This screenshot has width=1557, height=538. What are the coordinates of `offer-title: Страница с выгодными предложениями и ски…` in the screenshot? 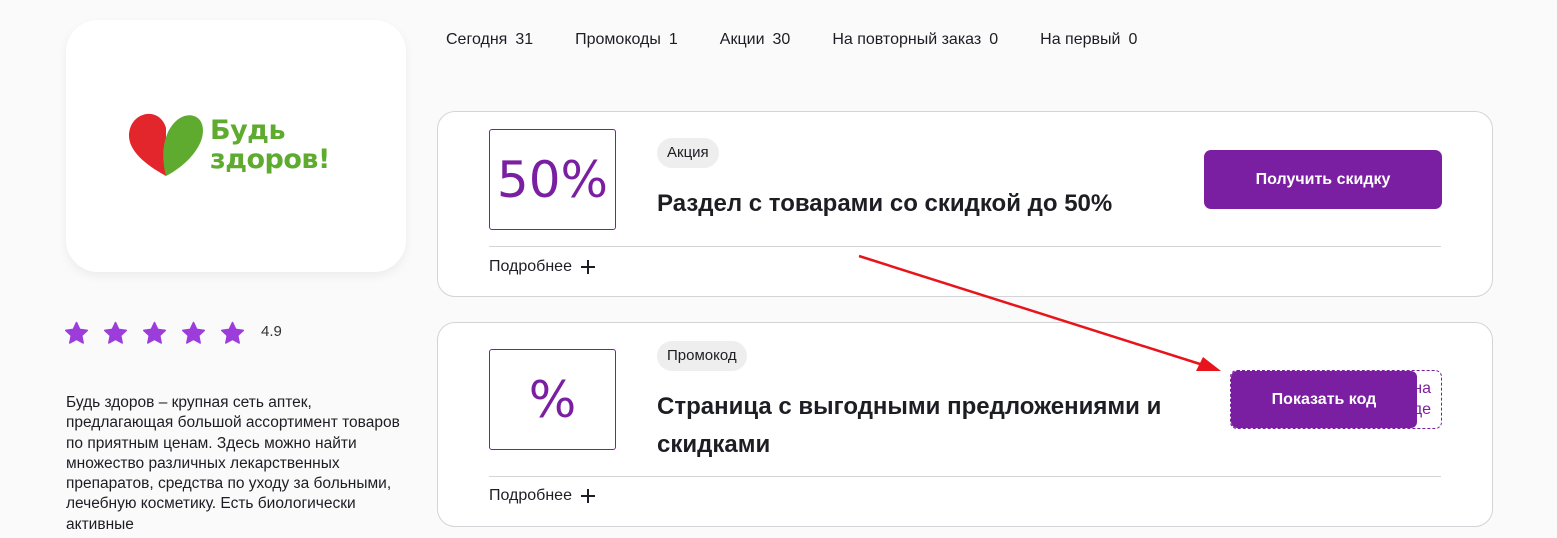 It's located at (909, 425).